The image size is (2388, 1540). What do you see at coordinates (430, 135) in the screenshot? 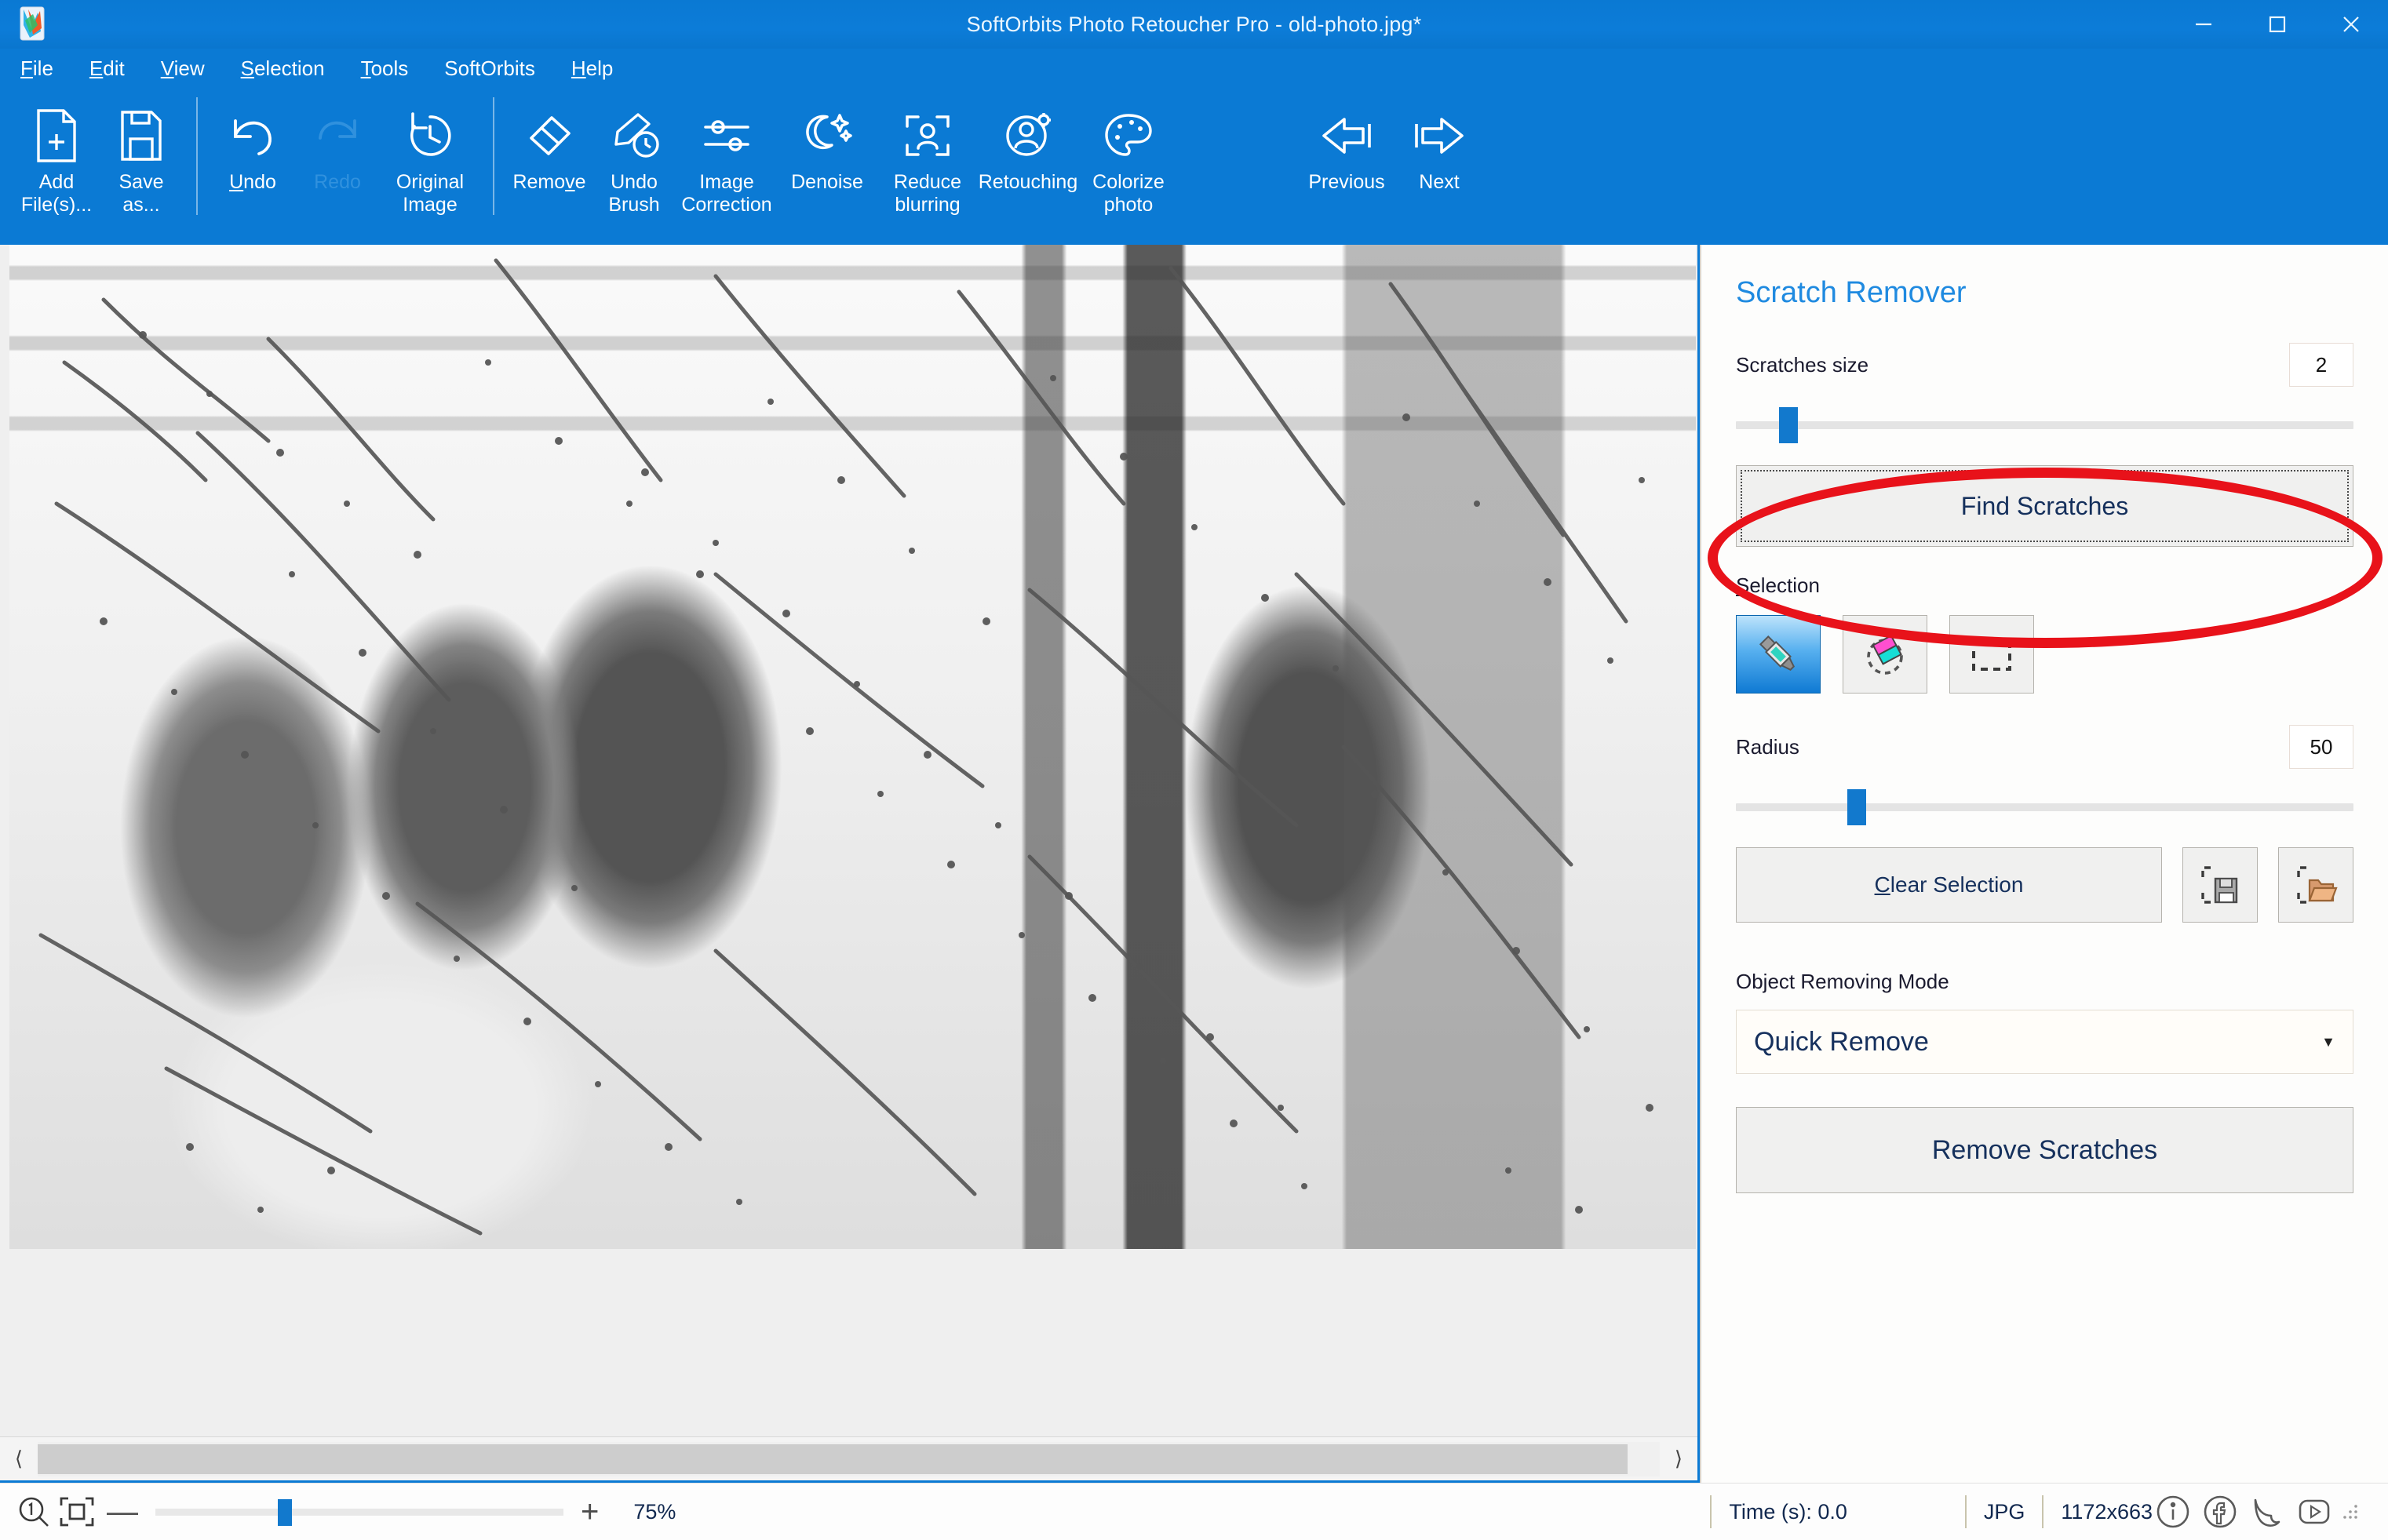
I see `original-image-icon` at bounding box center [430, 135].